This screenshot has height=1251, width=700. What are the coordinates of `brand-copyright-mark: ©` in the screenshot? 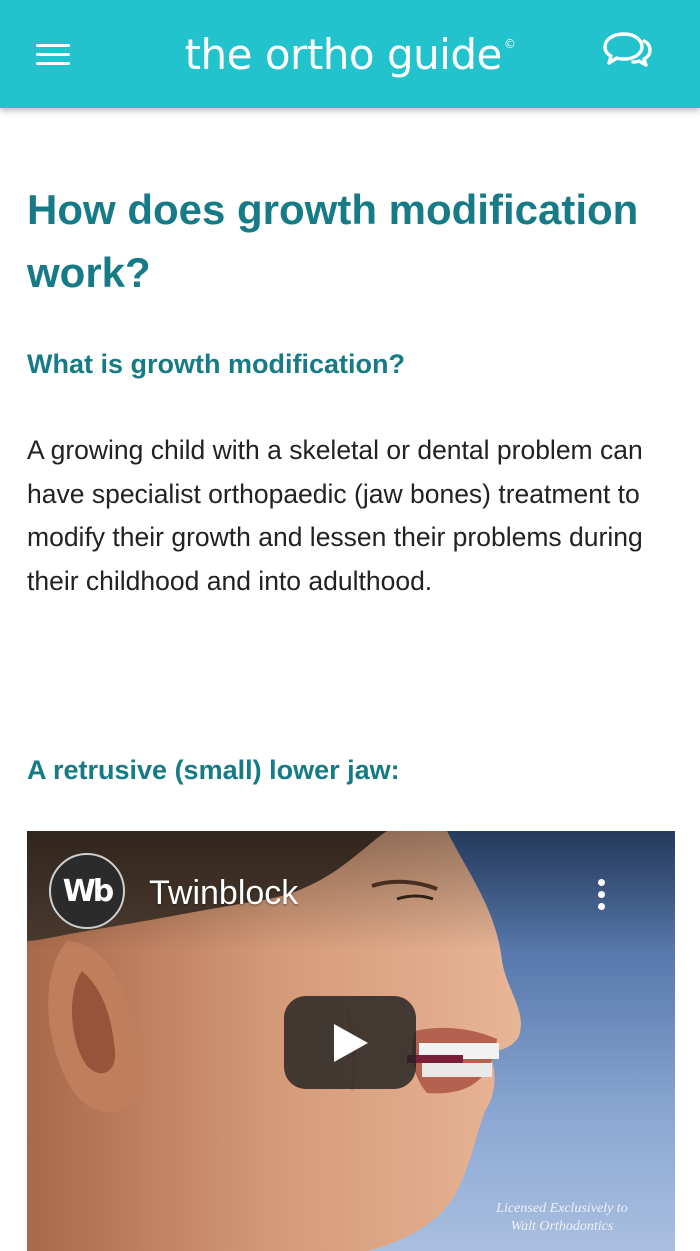 It's located at (509, 44).